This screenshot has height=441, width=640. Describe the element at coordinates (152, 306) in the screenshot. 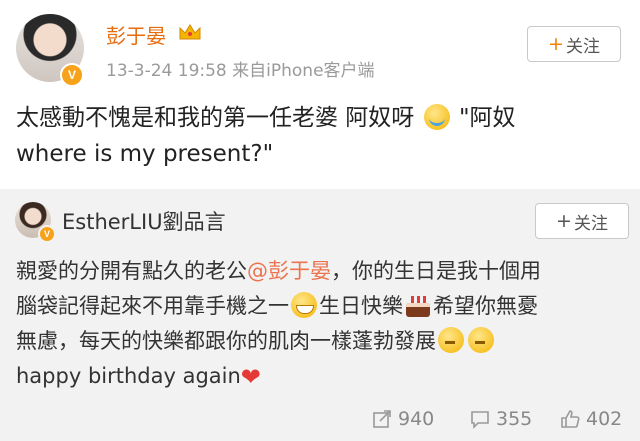

I see `repost-text-c: 腦袋記得起來不用靠手機之一` at that location.